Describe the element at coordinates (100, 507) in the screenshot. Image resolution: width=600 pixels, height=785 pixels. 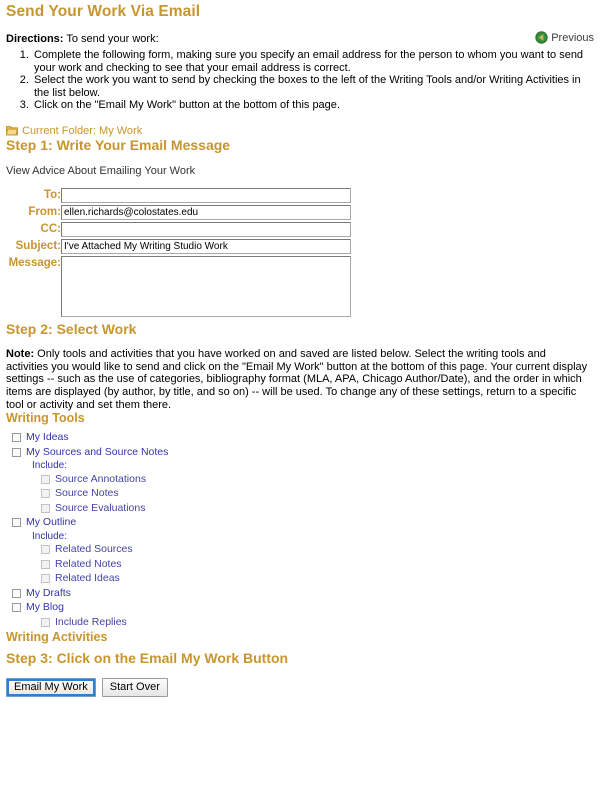
I see `checkbox-label: Source Evaluations` at that location.